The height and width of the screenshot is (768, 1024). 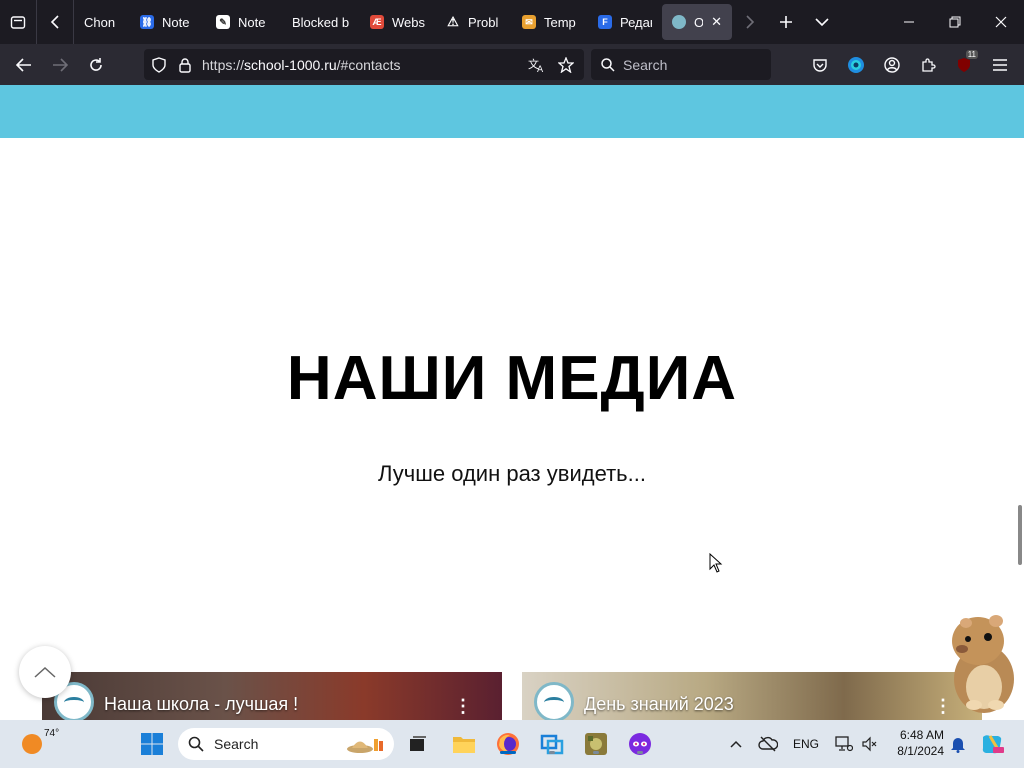 I want to click on mail-icon: ✉, so click(x=529, y=22).